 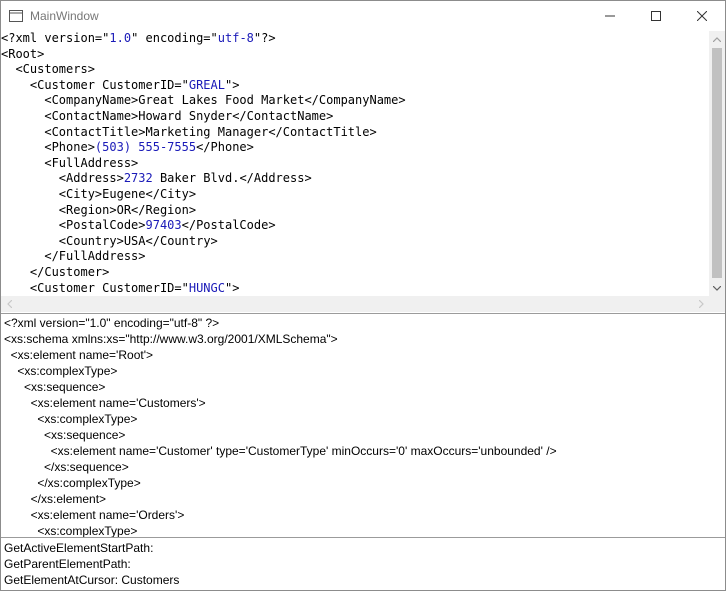 I want to click on maximize-button, so click(x=656, y=16).